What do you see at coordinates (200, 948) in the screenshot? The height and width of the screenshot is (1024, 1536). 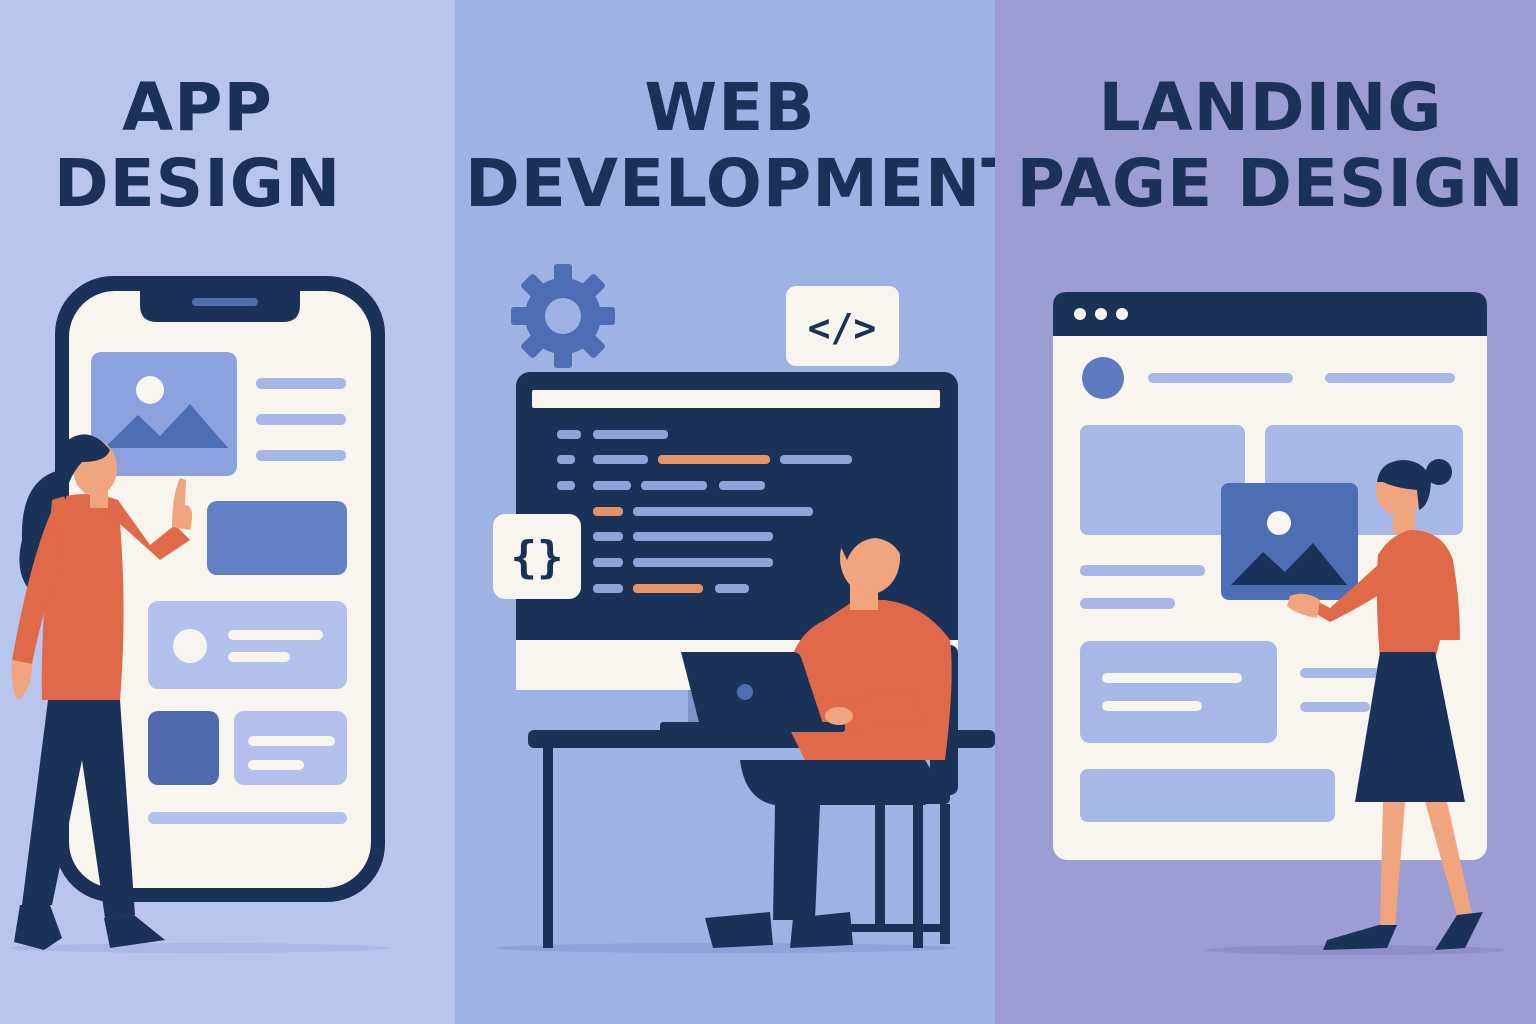 I see `ground-shadow` at bounding box center [200, 948].